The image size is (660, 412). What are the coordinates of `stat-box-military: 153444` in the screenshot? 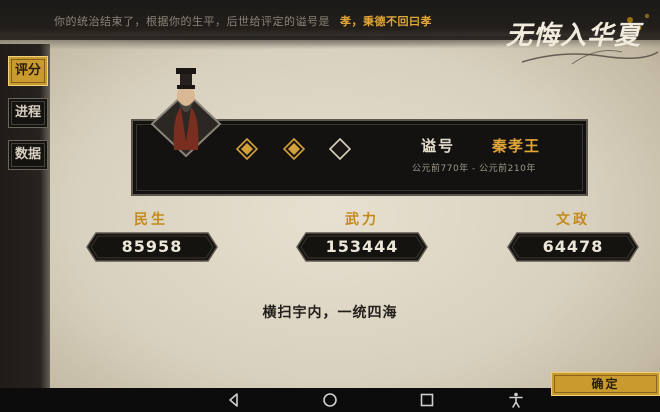 It's located at (362, 247).